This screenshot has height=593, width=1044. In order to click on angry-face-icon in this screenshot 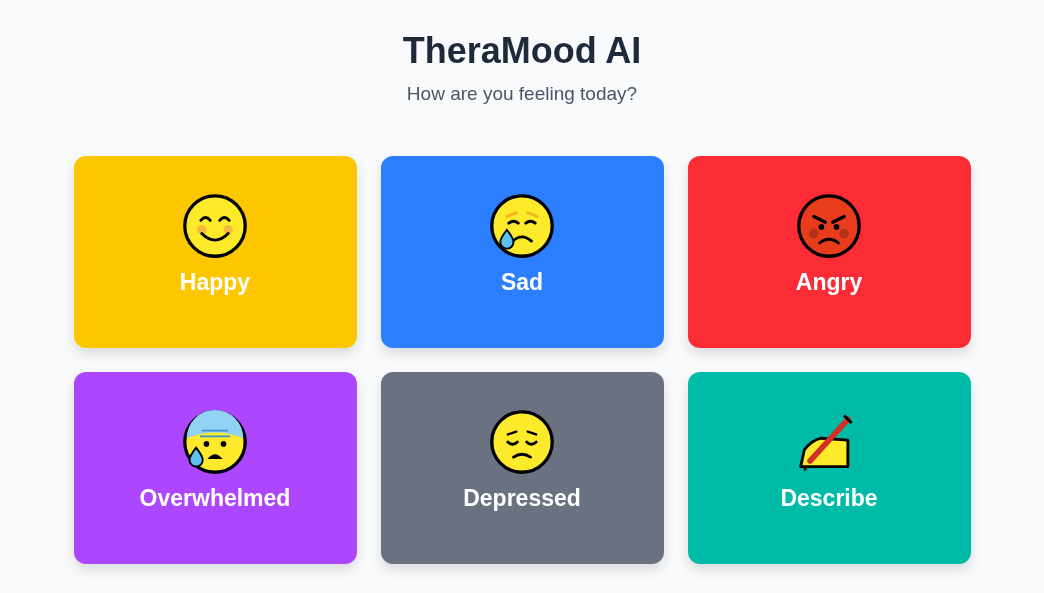, I will do `click(829, 226)`.